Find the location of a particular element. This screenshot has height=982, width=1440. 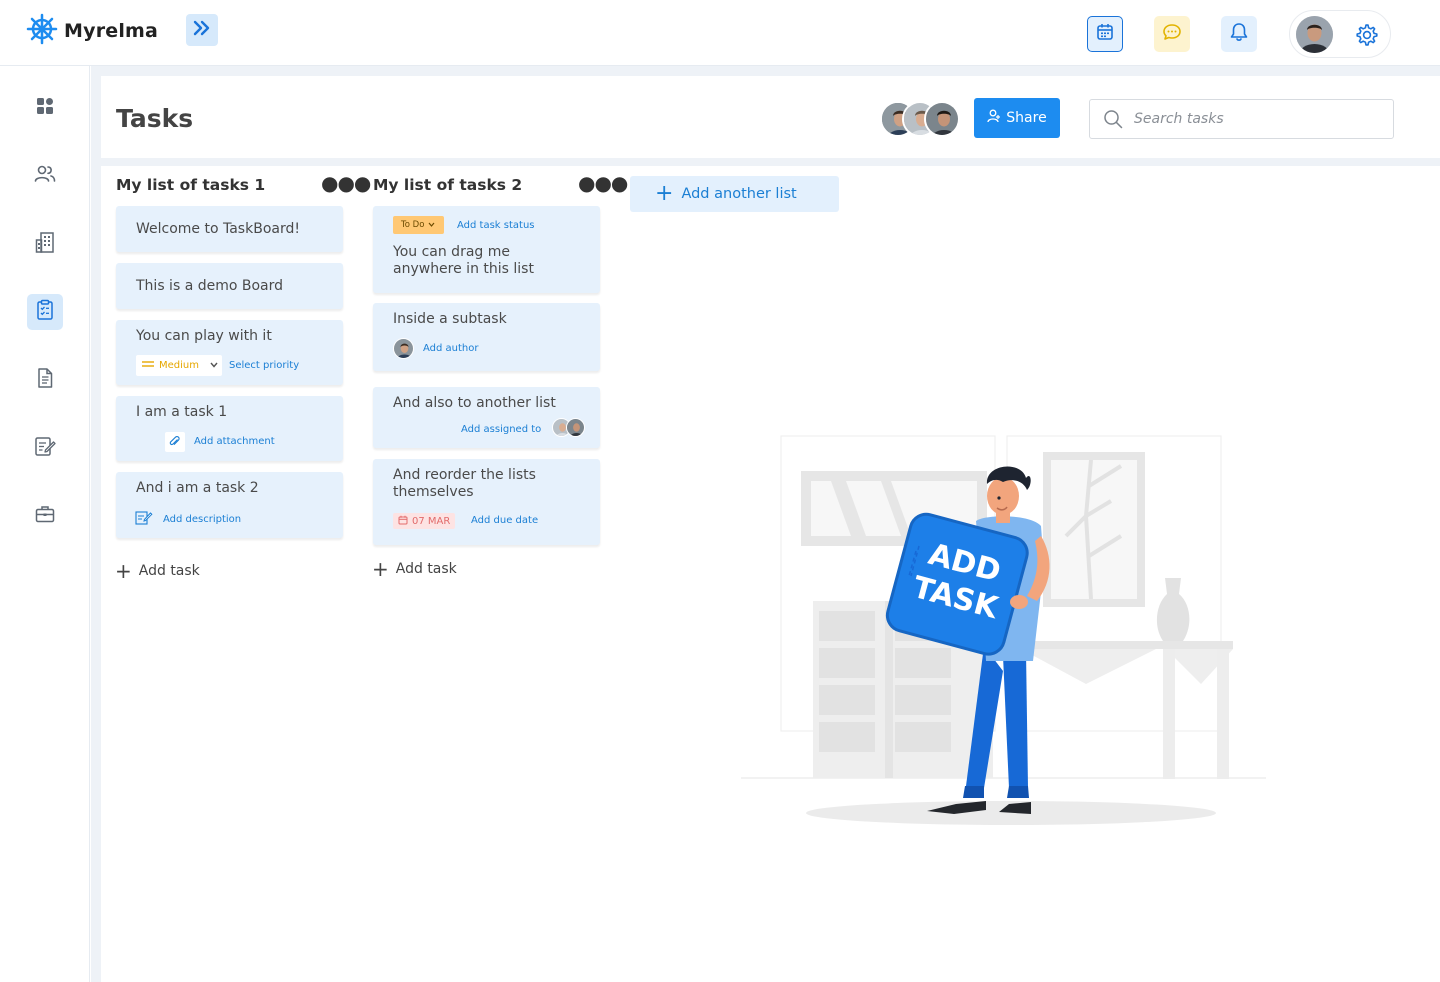

task-text: And reorder the lists themselves is located at coordinates (464, 483).